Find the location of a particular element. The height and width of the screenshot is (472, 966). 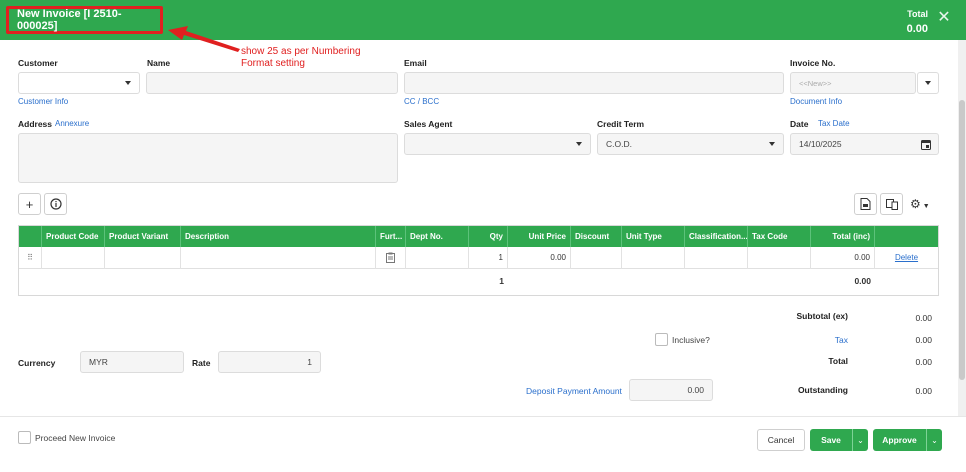

dialog-header: New Invoice [I 2510-000025] Total 0.00 ✕ is located at coordinates (483, 20).